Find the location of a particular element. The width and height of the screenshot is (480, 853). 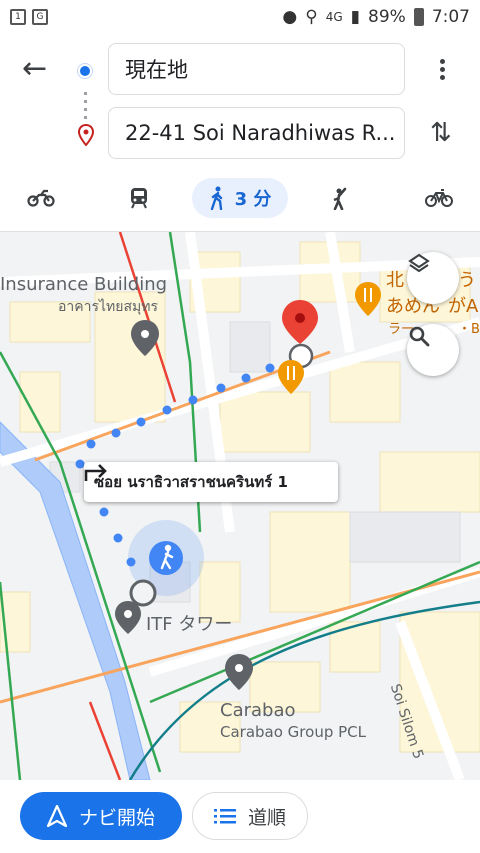

back-arrow-icon: ← is located at coordinates (37, 70).